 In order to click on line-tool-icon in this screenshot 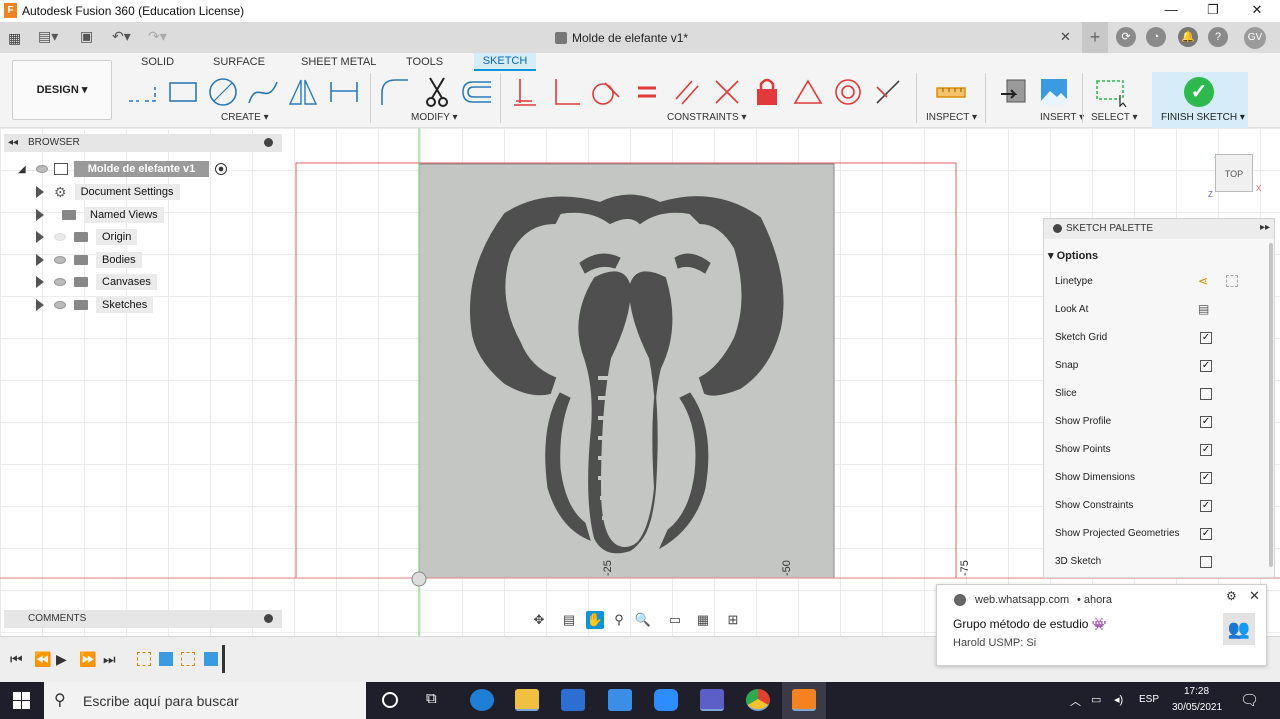, I will do `click(143, 92)`.